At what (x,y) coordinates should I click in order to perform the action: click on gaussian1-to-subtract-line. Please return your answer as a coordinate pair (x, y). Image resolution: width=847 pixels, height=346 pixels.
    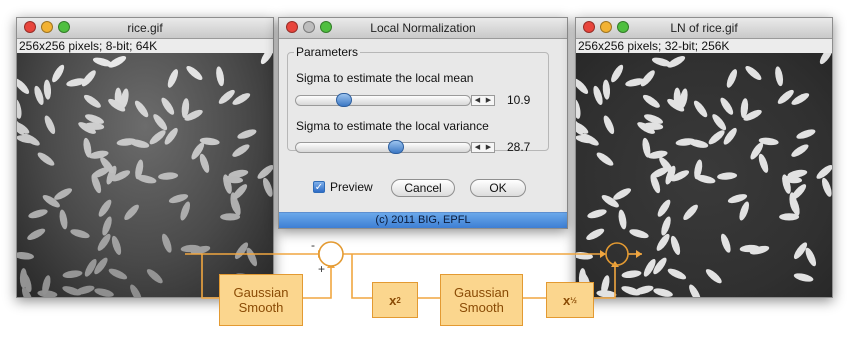
    Looking at the image, I should click on (317, 283).